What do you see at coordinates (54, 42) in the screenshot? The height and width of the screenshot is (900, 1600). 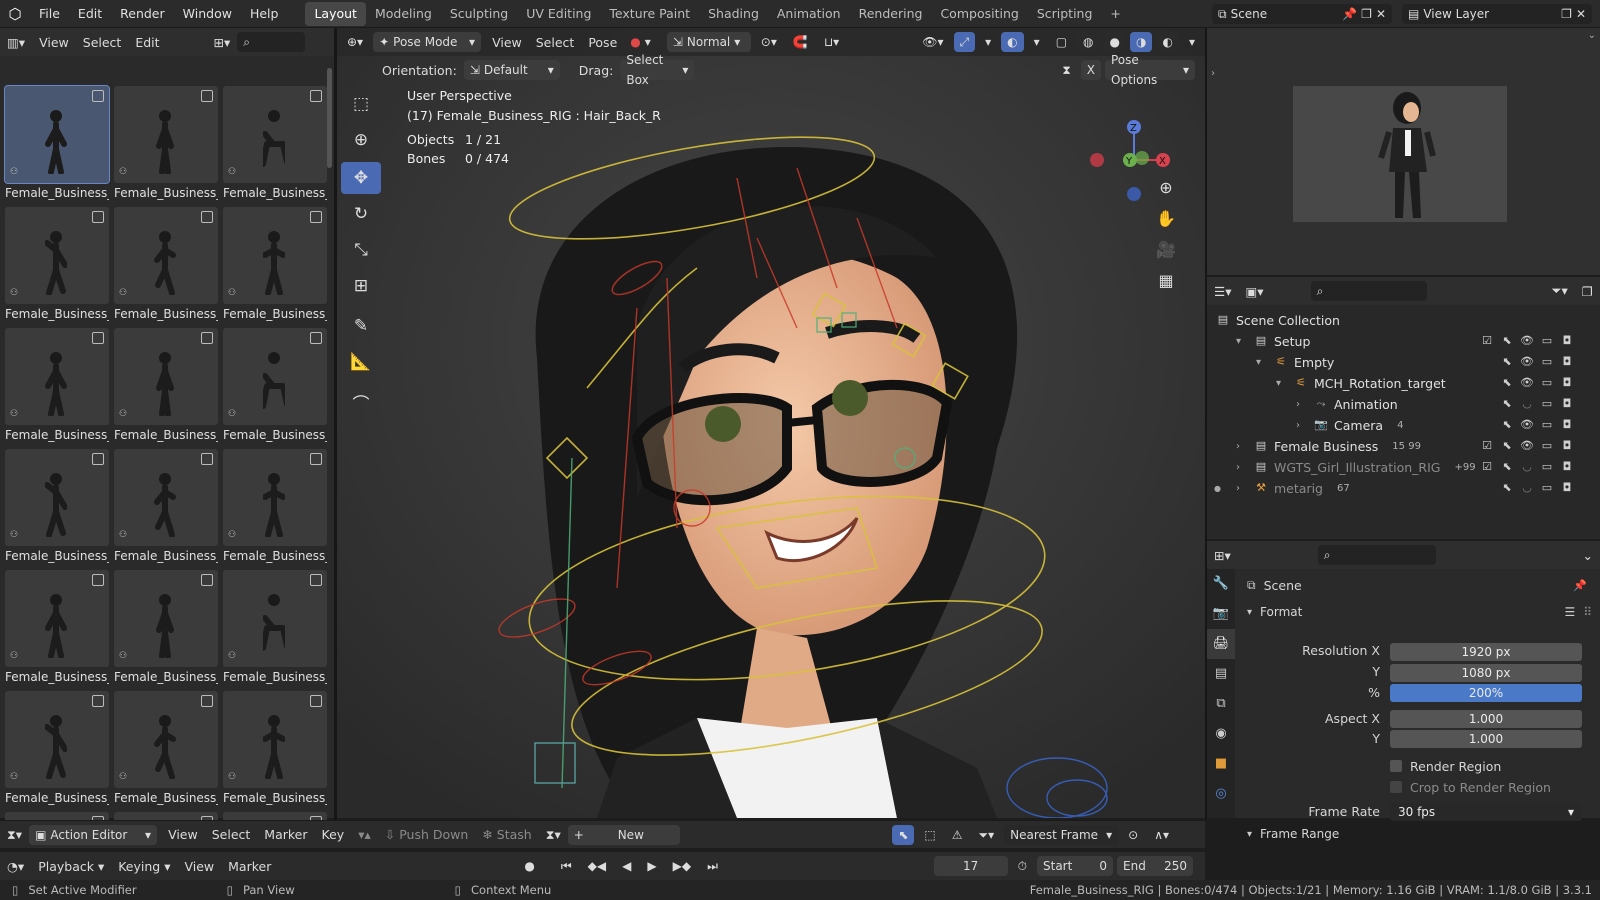 I see `asset-menu-view: View` at bounding box center [54, 42].